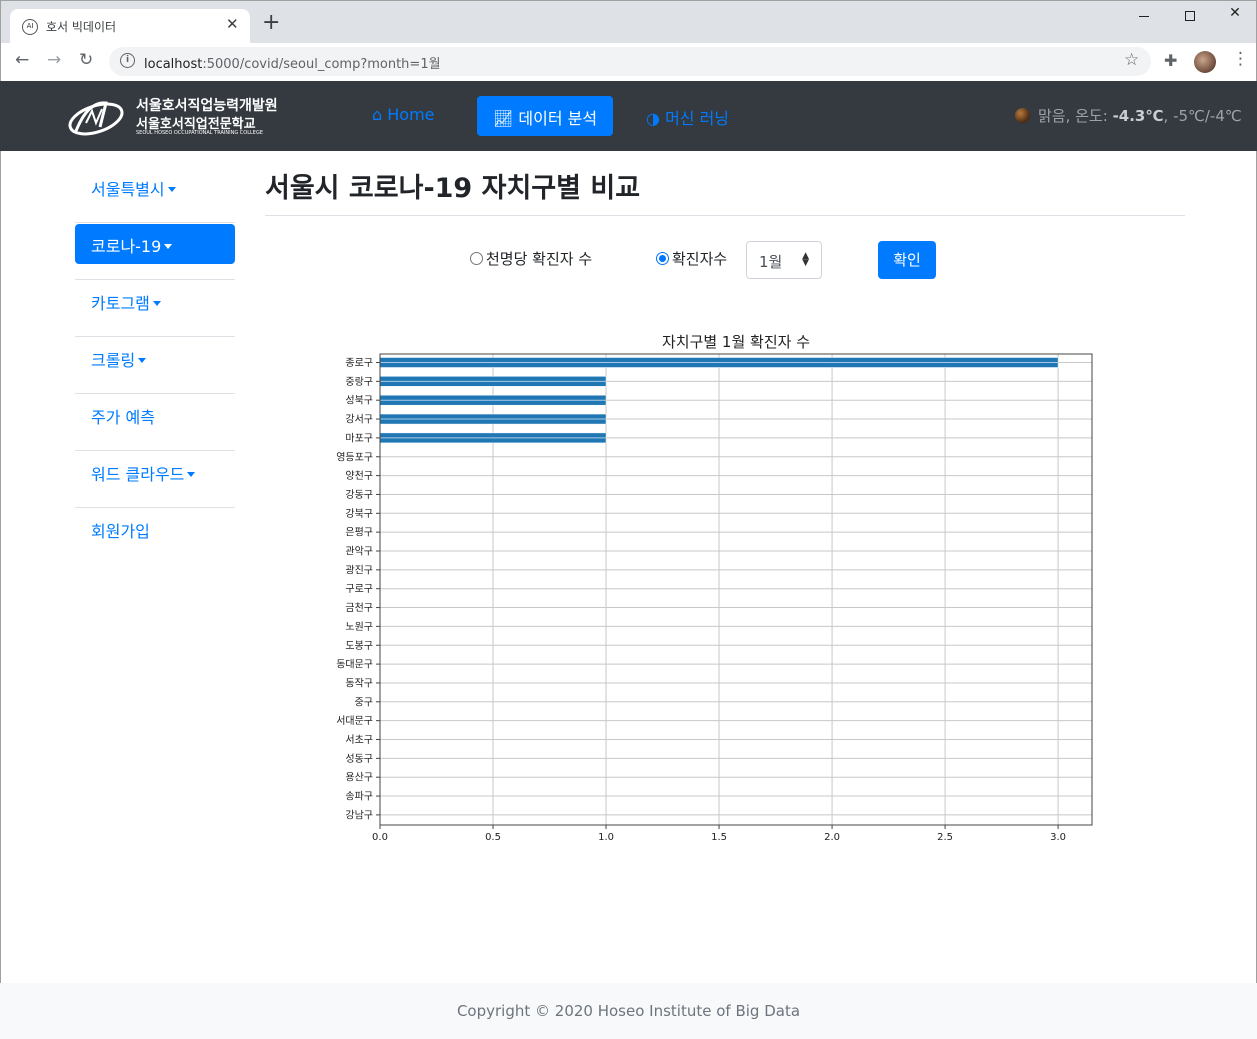 The image size is (1257, 1039). I want to click on sidebar-item-label: 코로나-19, so click(126, 246).